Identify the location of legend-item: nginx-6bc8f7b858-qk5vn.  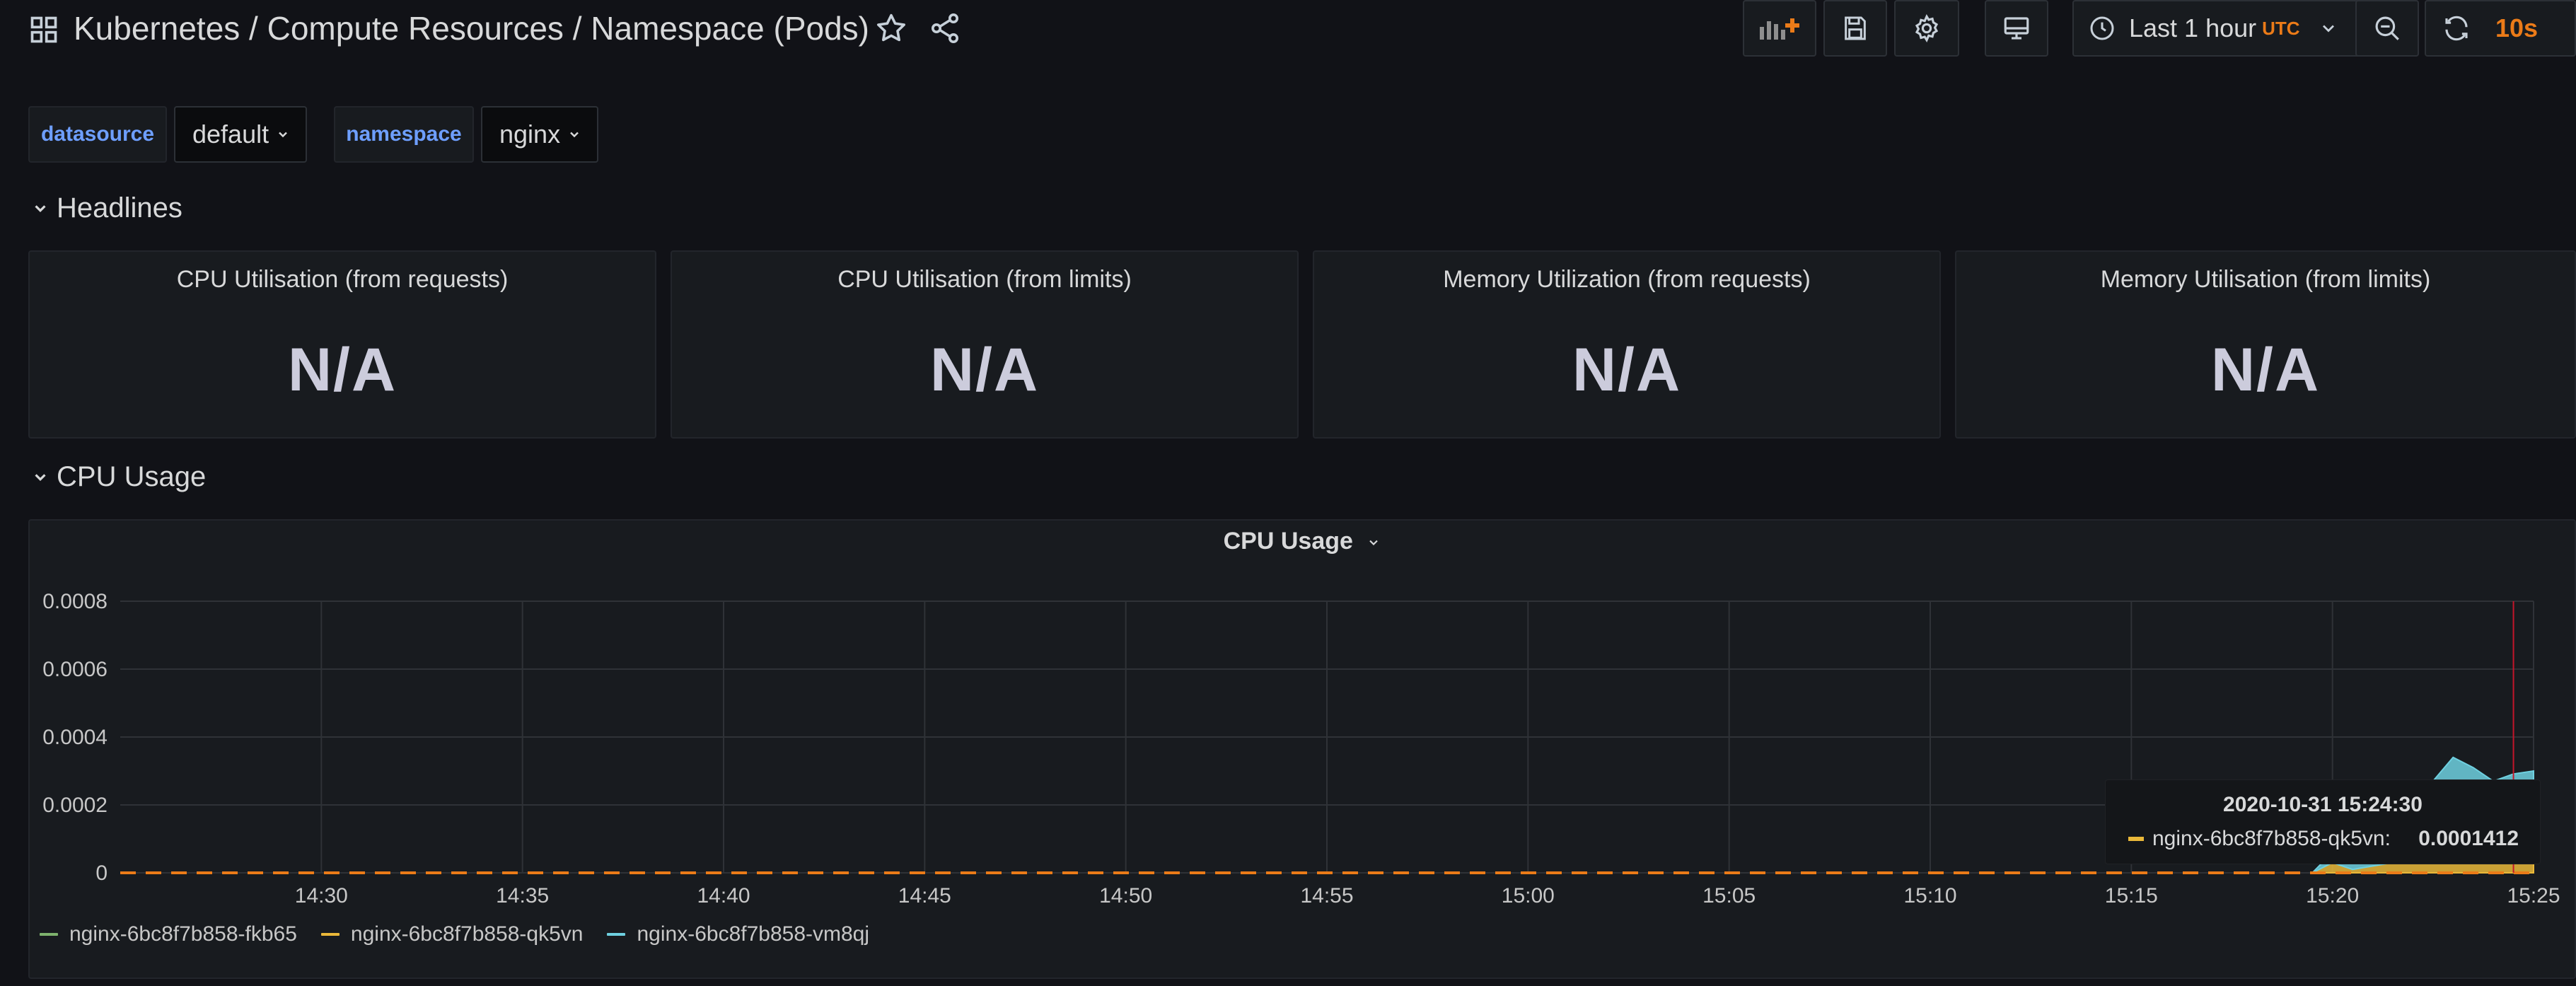
(452, 934).